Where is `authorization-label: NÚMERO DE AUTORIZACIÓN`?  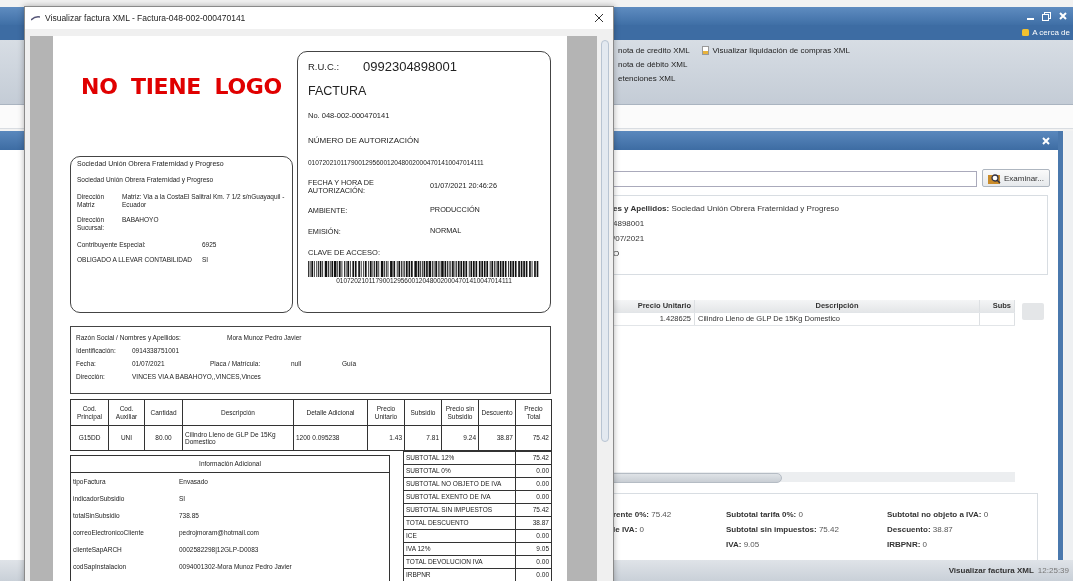 authorization-label: NÚMERO DE AUTORIZACIÓN is located at coordinates (364, 140).